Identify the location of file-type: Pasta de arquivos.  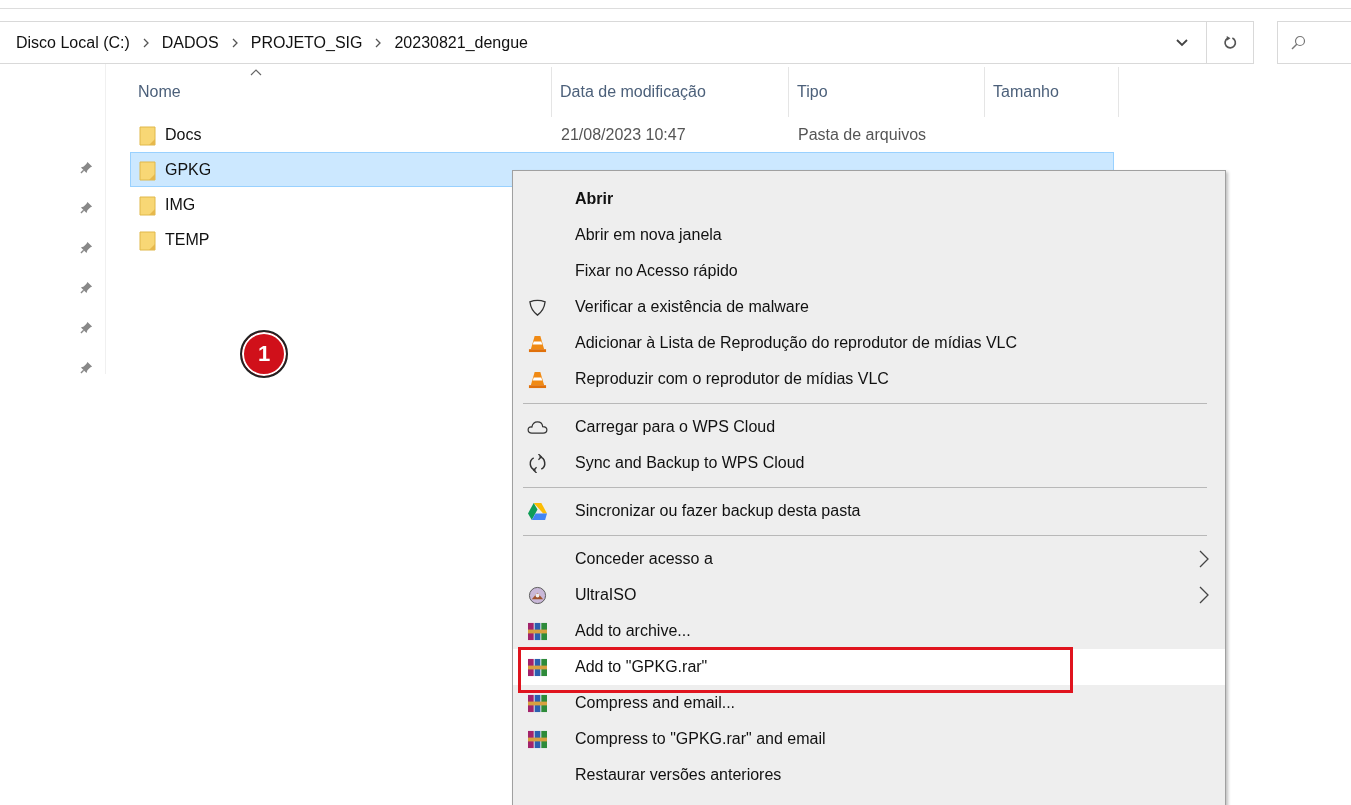
(862, 134).